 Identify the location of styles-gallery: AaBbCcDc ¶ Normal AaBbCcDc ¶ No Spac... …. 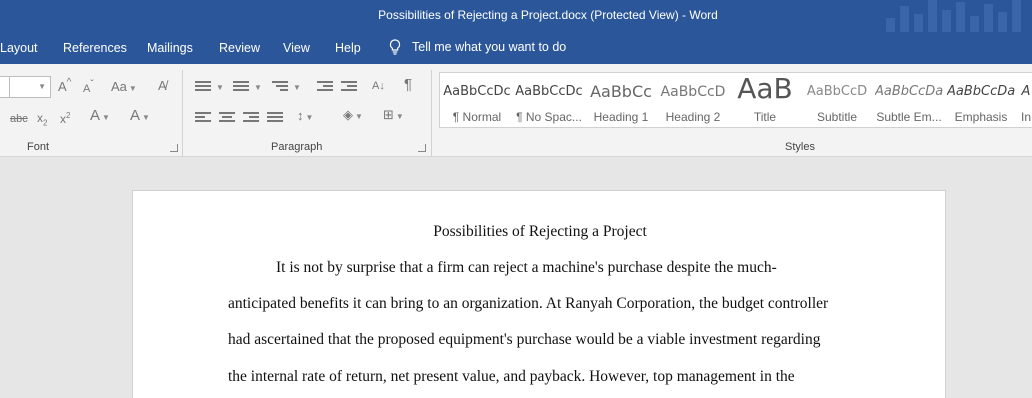
(735, 100).